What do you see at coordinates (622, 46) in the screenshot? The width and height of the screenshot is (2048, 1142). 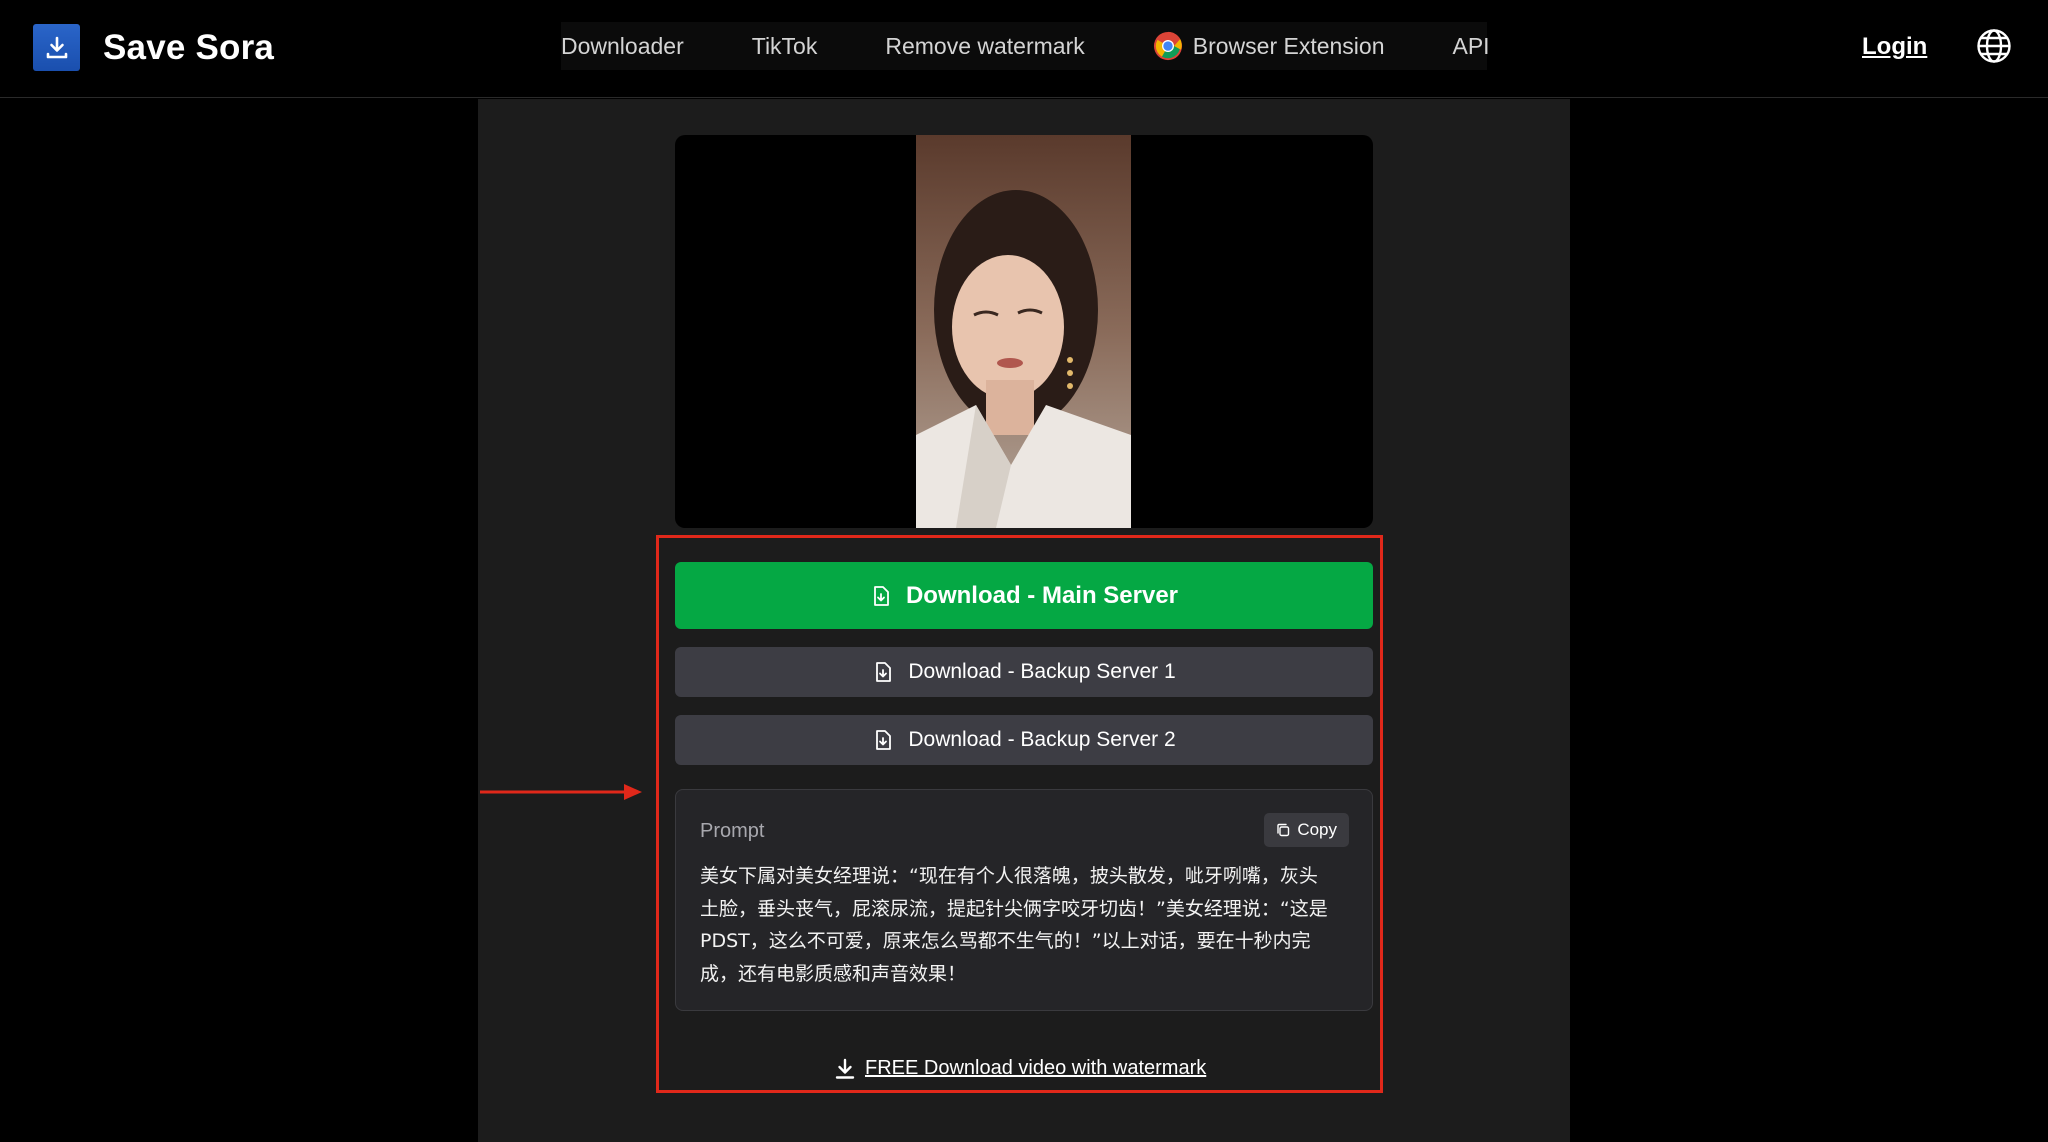 I see `nav-downloader: Downloader` at bounding box center [622, 46].